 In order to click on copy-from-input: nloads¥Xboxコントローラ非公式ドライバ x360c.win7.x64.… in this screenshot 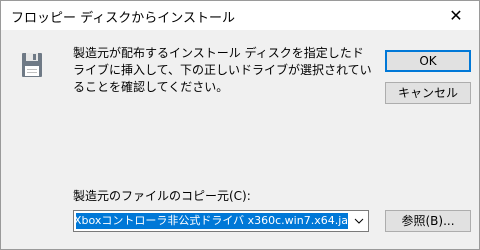, I will do `click(212, 221)`.